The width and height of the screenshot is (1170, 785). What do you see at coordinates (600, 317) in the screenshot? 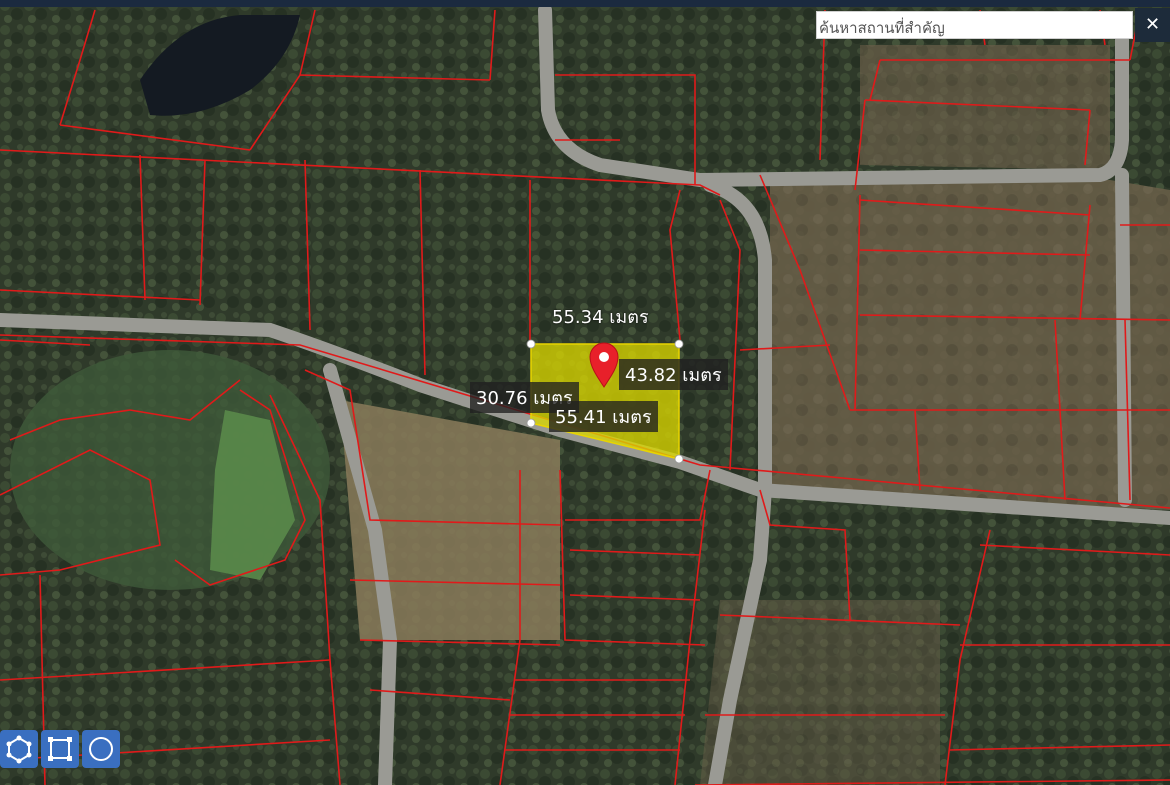
I see `measurement-top: 55.34 เมตร` at bounding box center [600, 317].